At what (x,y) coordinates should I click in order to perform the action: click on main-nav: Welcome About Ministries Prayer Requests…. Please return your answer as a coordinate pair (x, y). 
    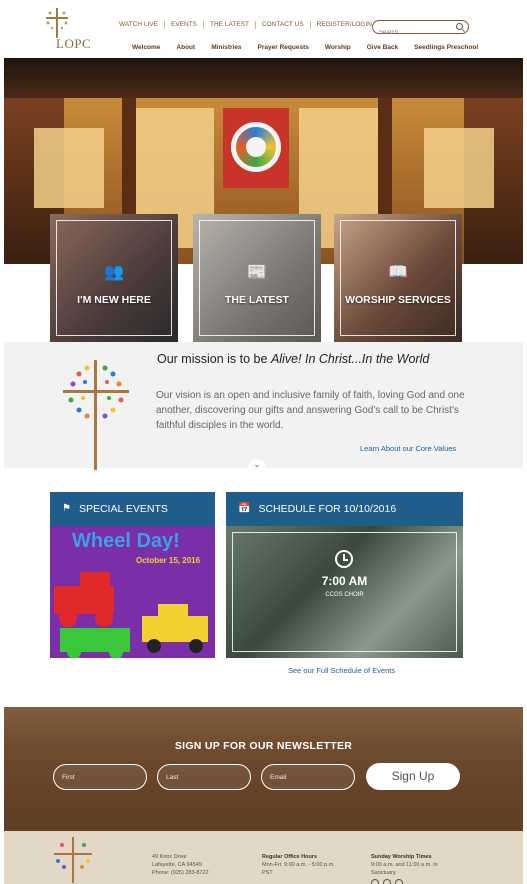
    Looking at the image, I should click on (305, 47).